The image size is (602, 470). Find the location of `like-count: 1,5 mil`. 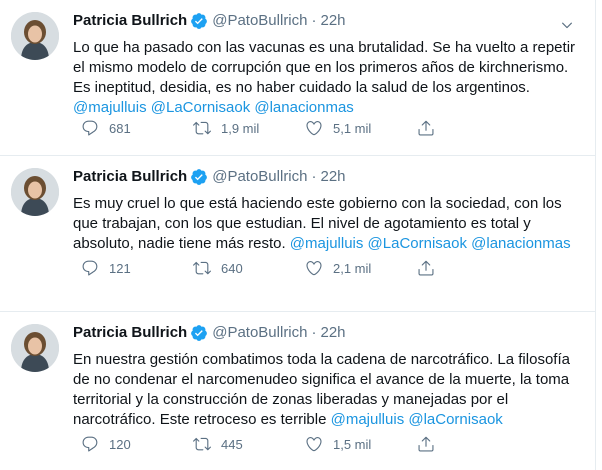

like-count: 1,5 mil is located at coordinates (352, 444).